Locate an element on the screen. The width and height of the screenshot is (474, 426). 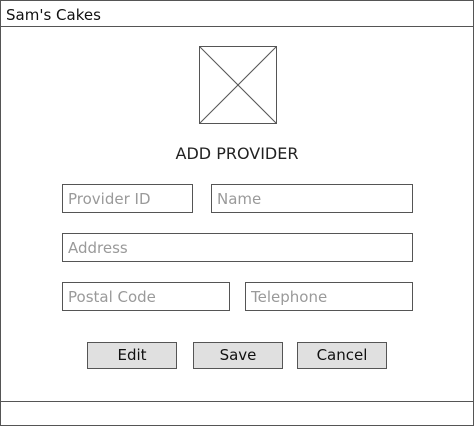
form-heading: ADD PROVIDER is located at coordinates (237, 153).